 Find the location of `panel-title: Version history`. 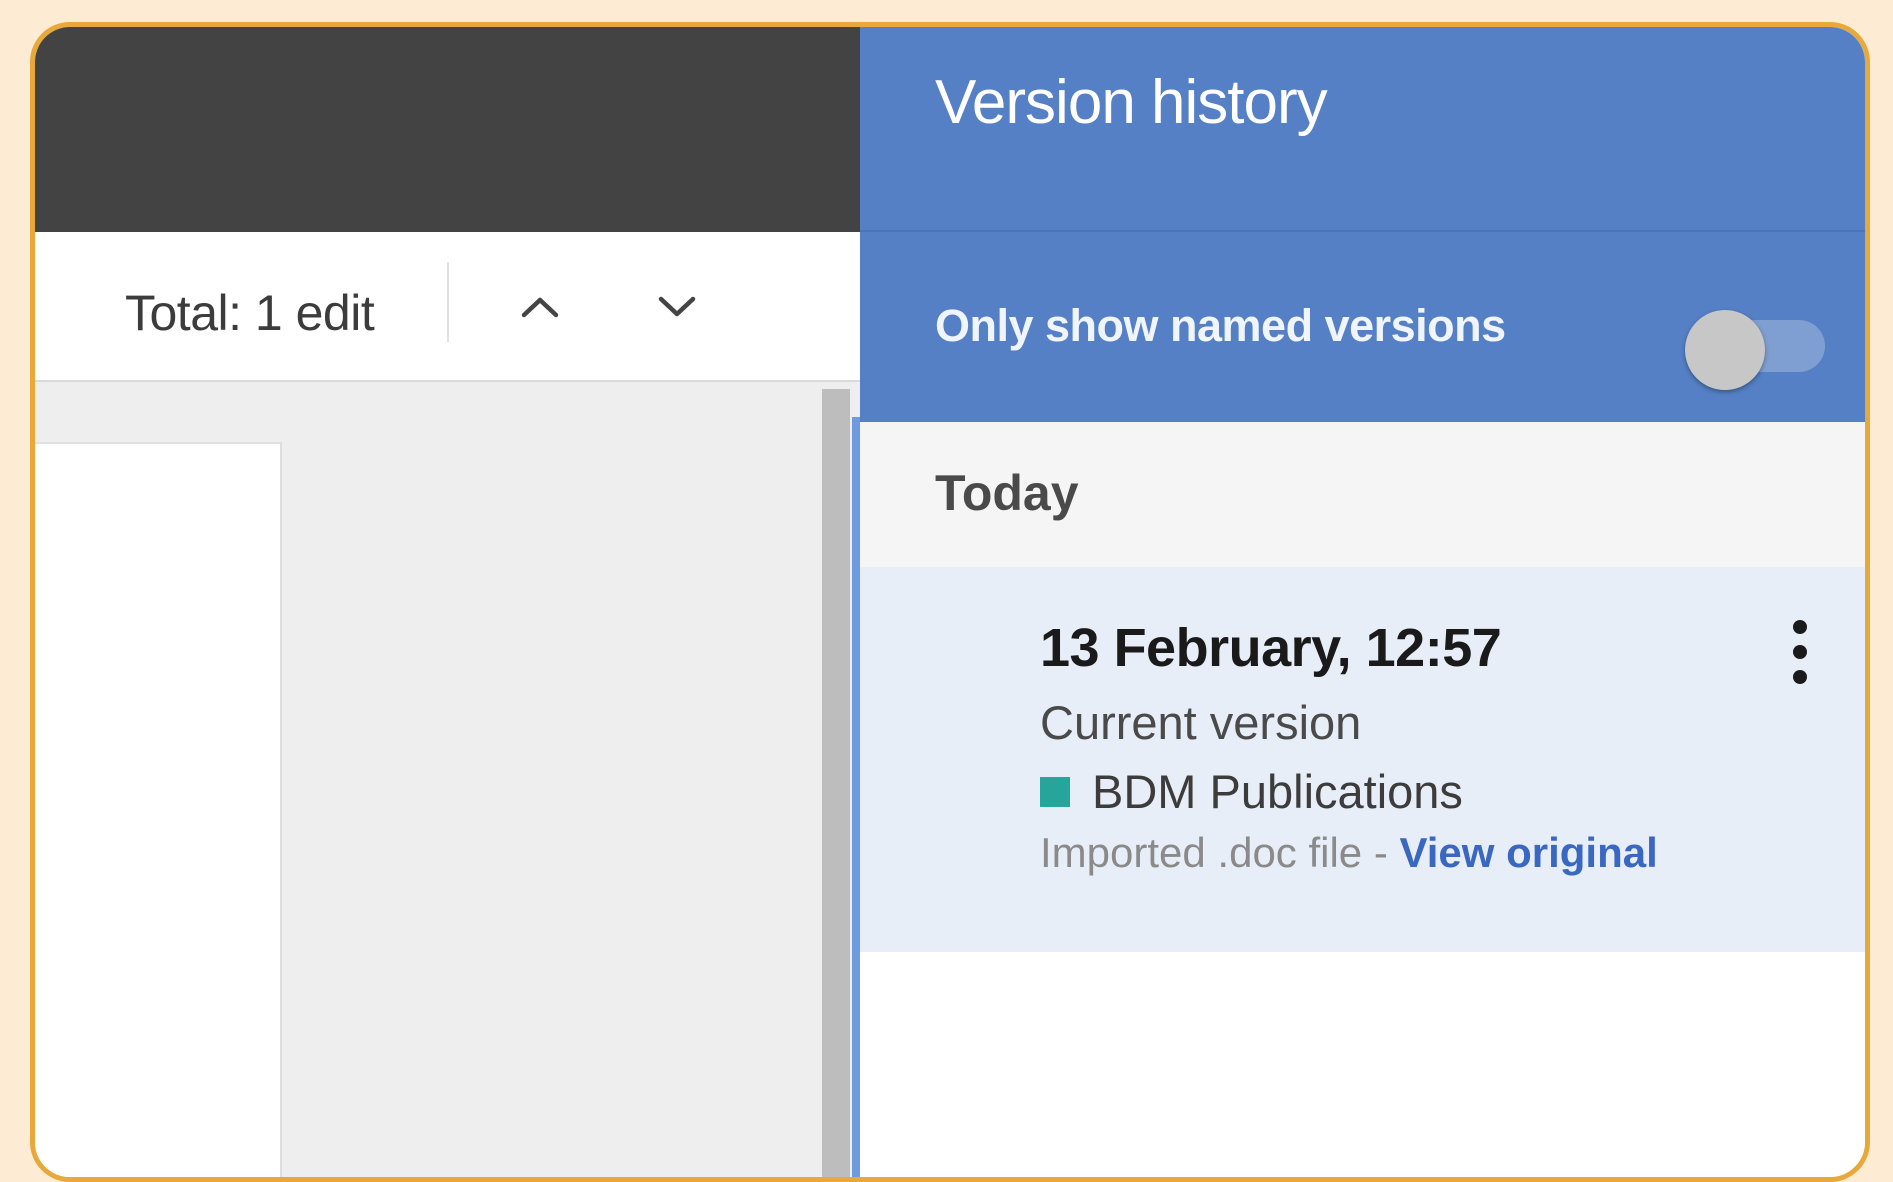

panel-title: Version history is located at coordinates (1131, 102).